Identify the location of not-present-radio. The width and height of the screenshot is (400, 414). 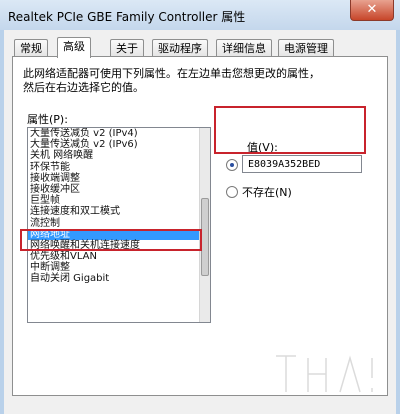
(232, 192).